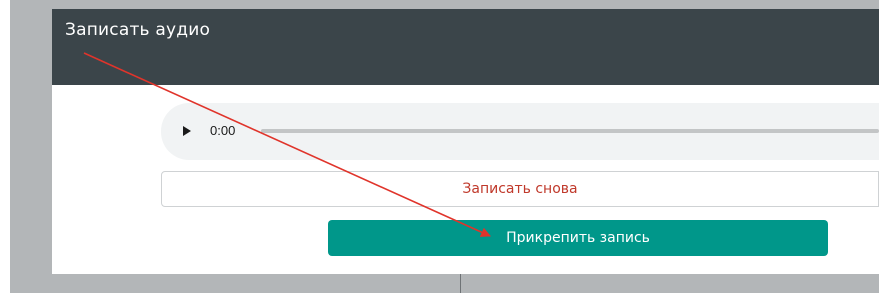 The height and width of the screenshot is (293, 879). Describe the element at coordinates (138, 30) in the screenshot. I see `dialog-title: Записать аудио` at that location.